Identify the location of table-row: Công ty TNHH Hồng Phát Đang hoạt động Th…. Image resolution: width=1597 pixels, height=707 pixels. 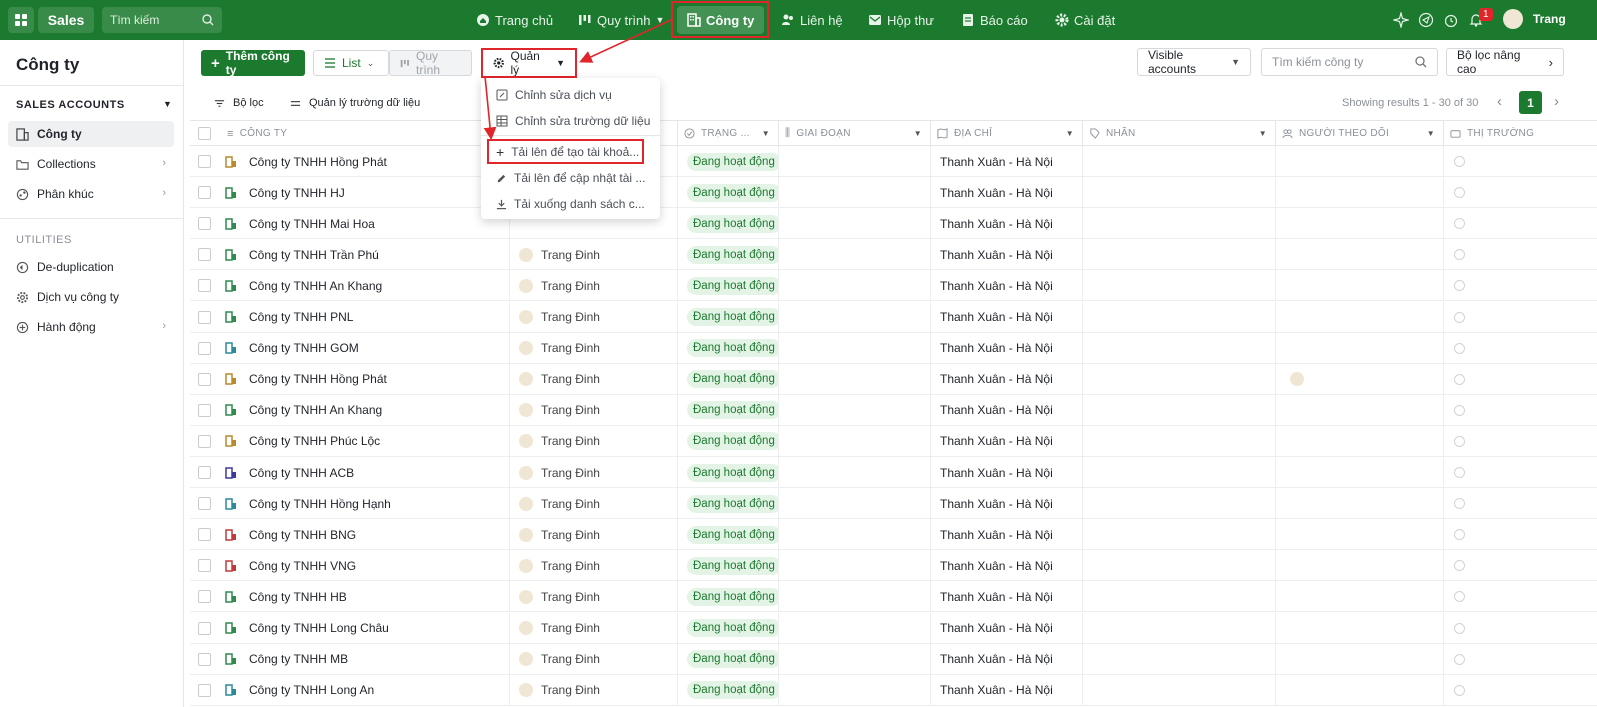
(893, 161).